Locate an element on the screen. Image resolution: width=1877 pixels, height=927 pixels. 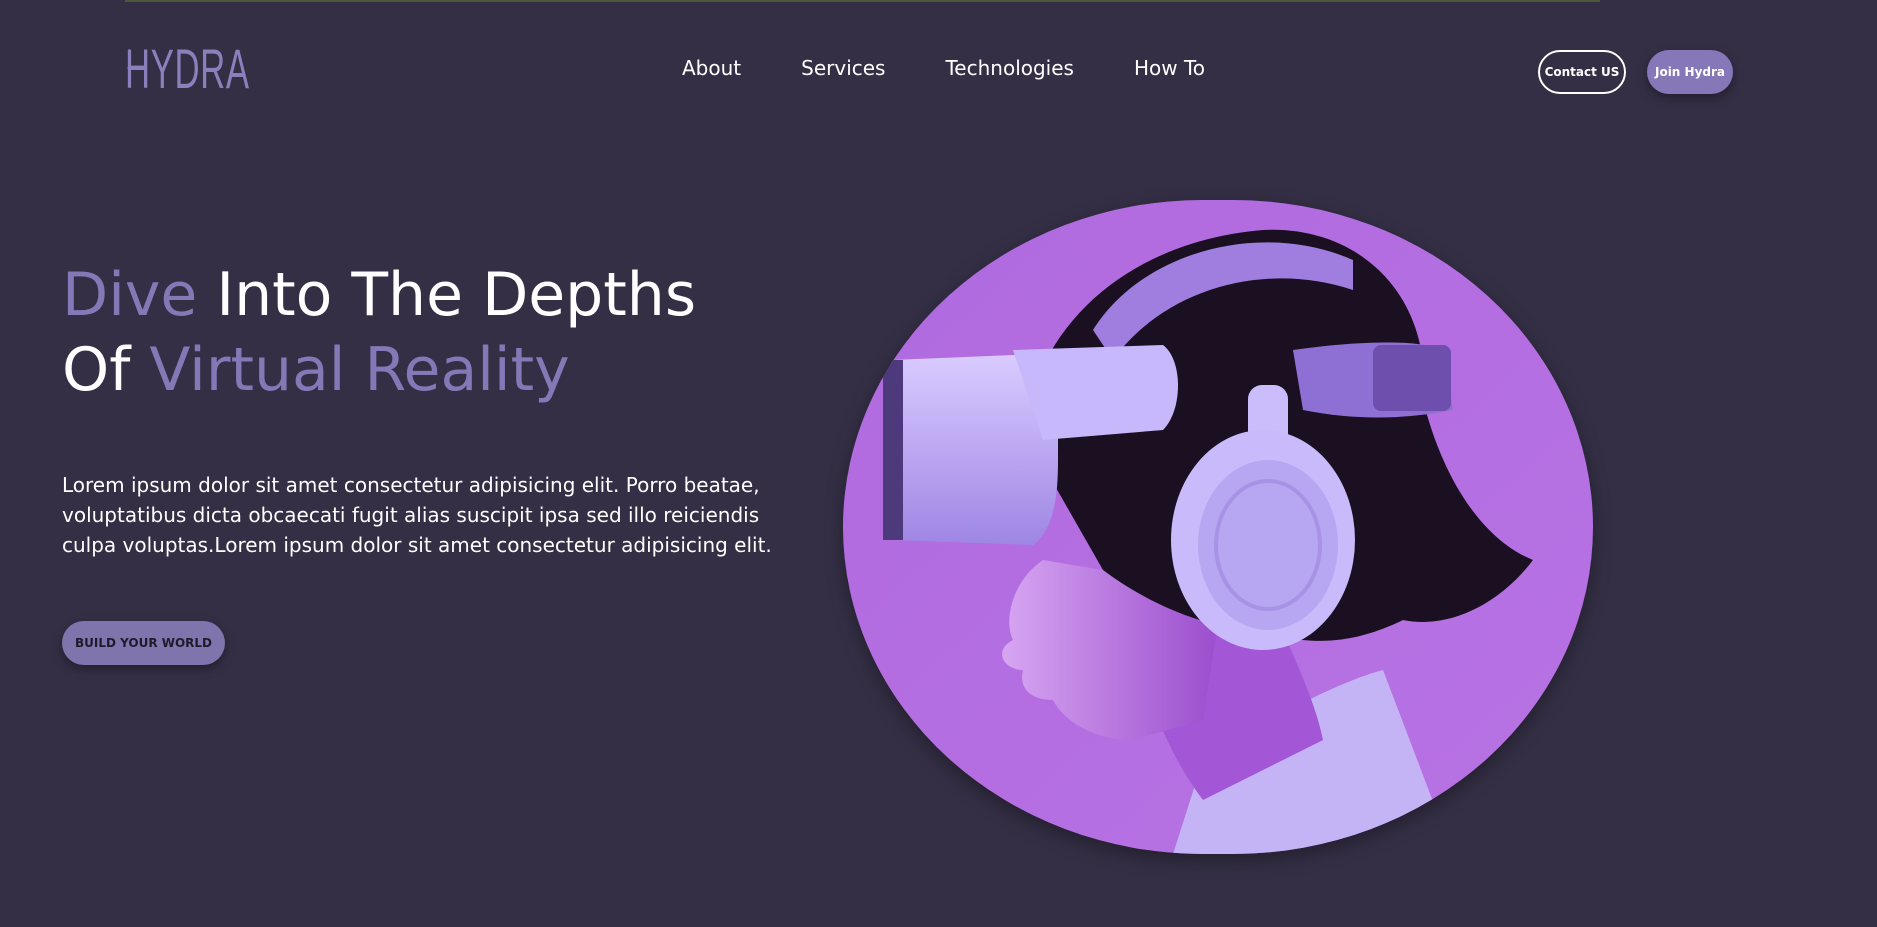
nav-about: About is located at coordinates (711, 68).